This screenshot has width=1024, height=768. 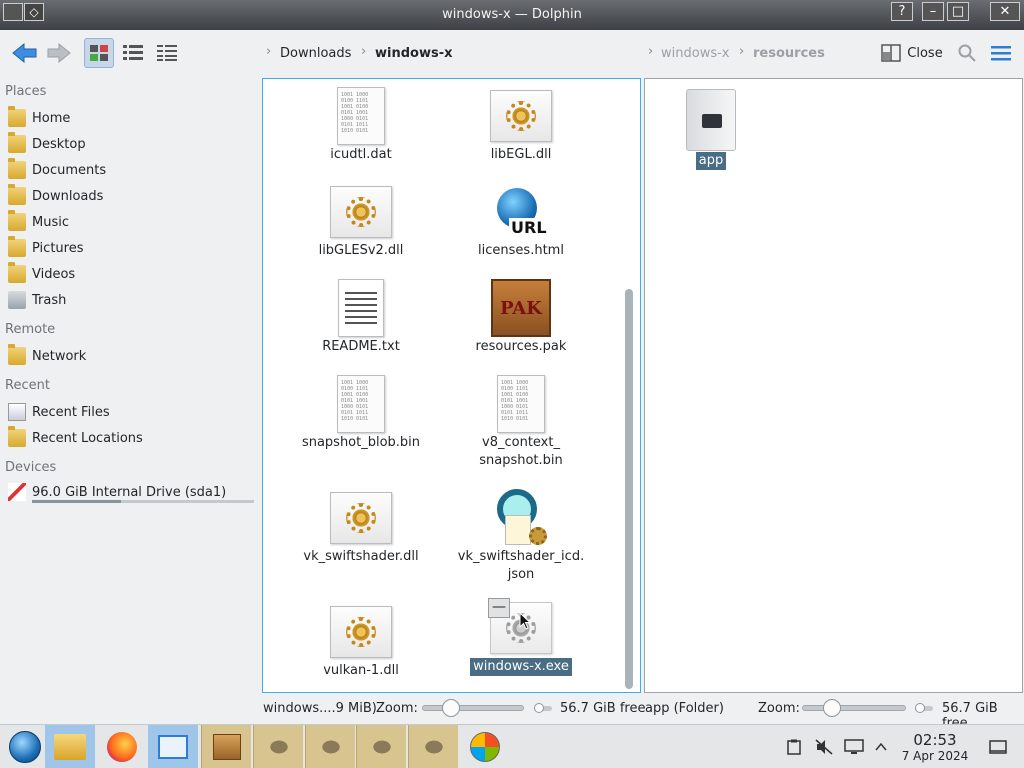 I want to click on folder-taskbar-icon, so click(x=70, y=747).